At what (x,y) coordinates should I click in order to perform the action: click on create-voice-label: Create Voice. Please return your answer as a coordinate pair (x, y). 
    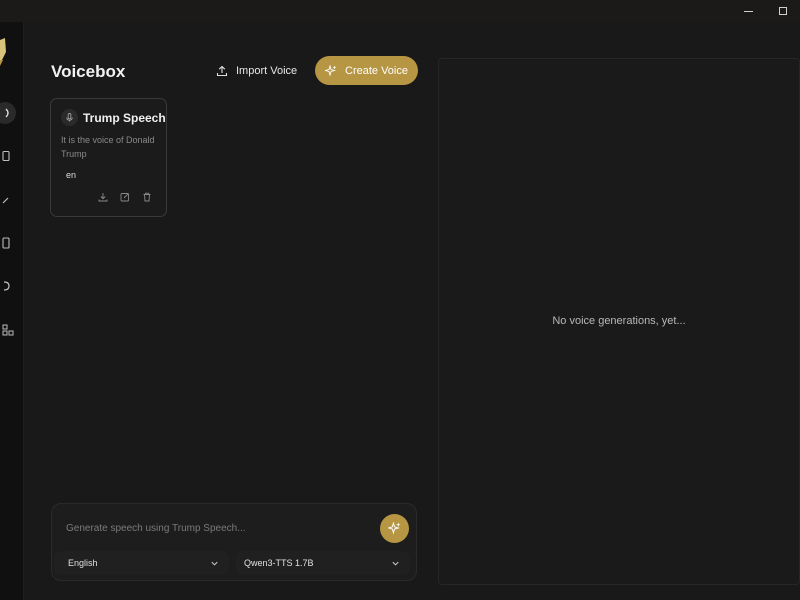
    Looking at the image, I should click on (376, 70).